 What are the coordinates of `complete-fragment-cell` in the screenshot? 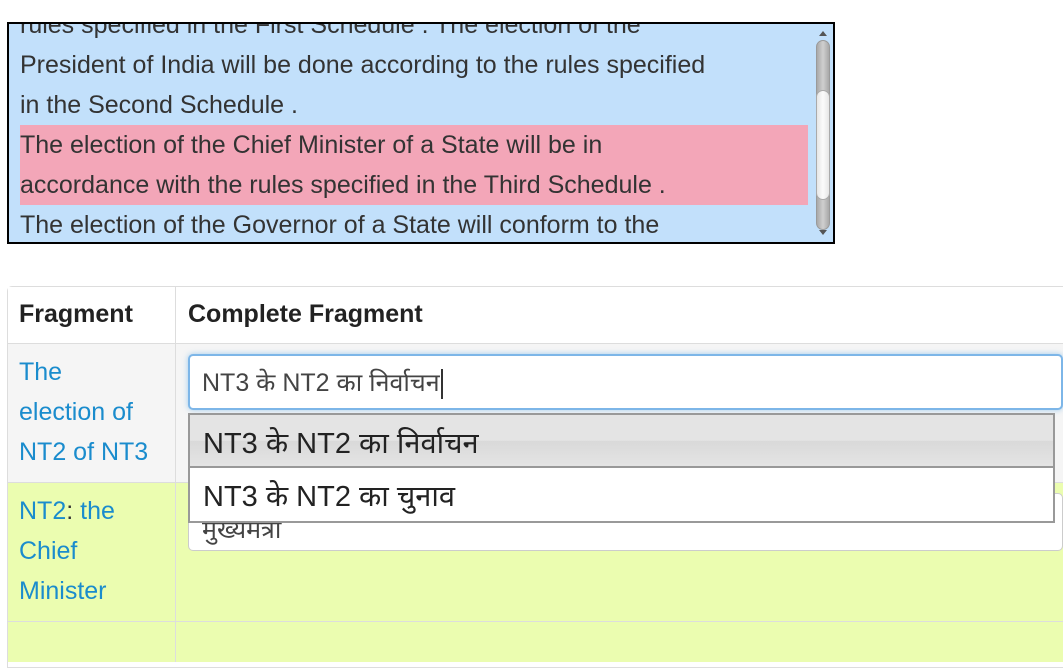 It's located at (620, 642).